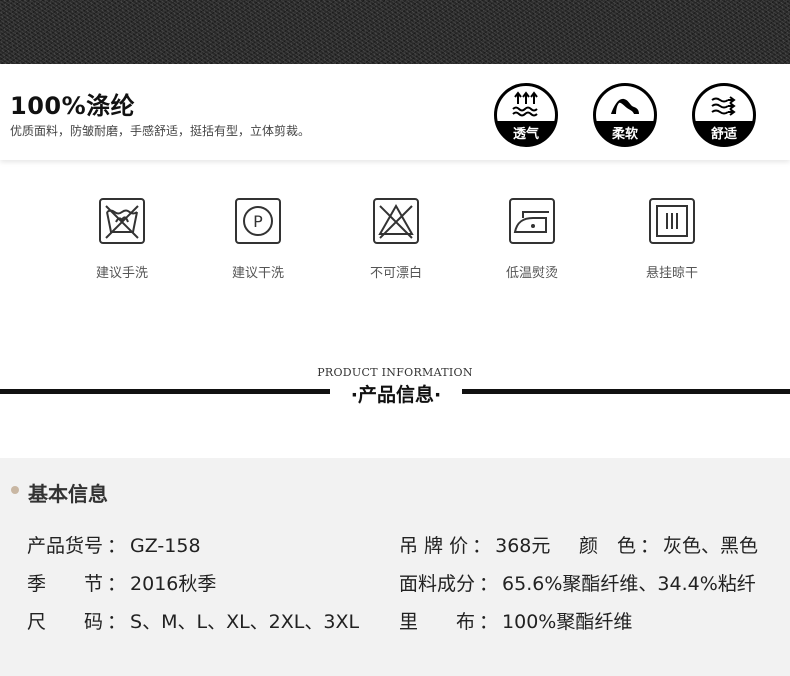  Describe the element at coordinates (122, 221) in the screenshot. I see `hand-wash-icon` at that location.